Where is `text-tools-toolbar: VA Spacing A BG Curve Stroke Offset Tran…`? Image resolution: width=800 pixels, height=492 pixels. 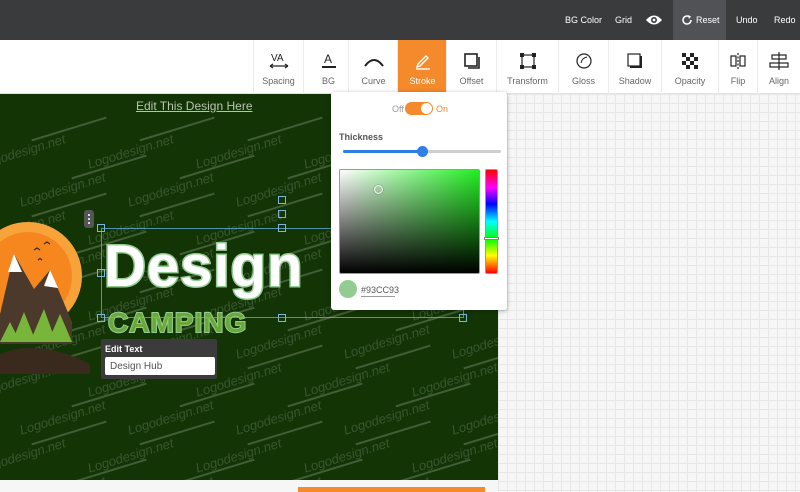
text-tools-toolbar: VA Spacing A BG Curve Stroke Offset Tran… is located at coordinates (400, 67).